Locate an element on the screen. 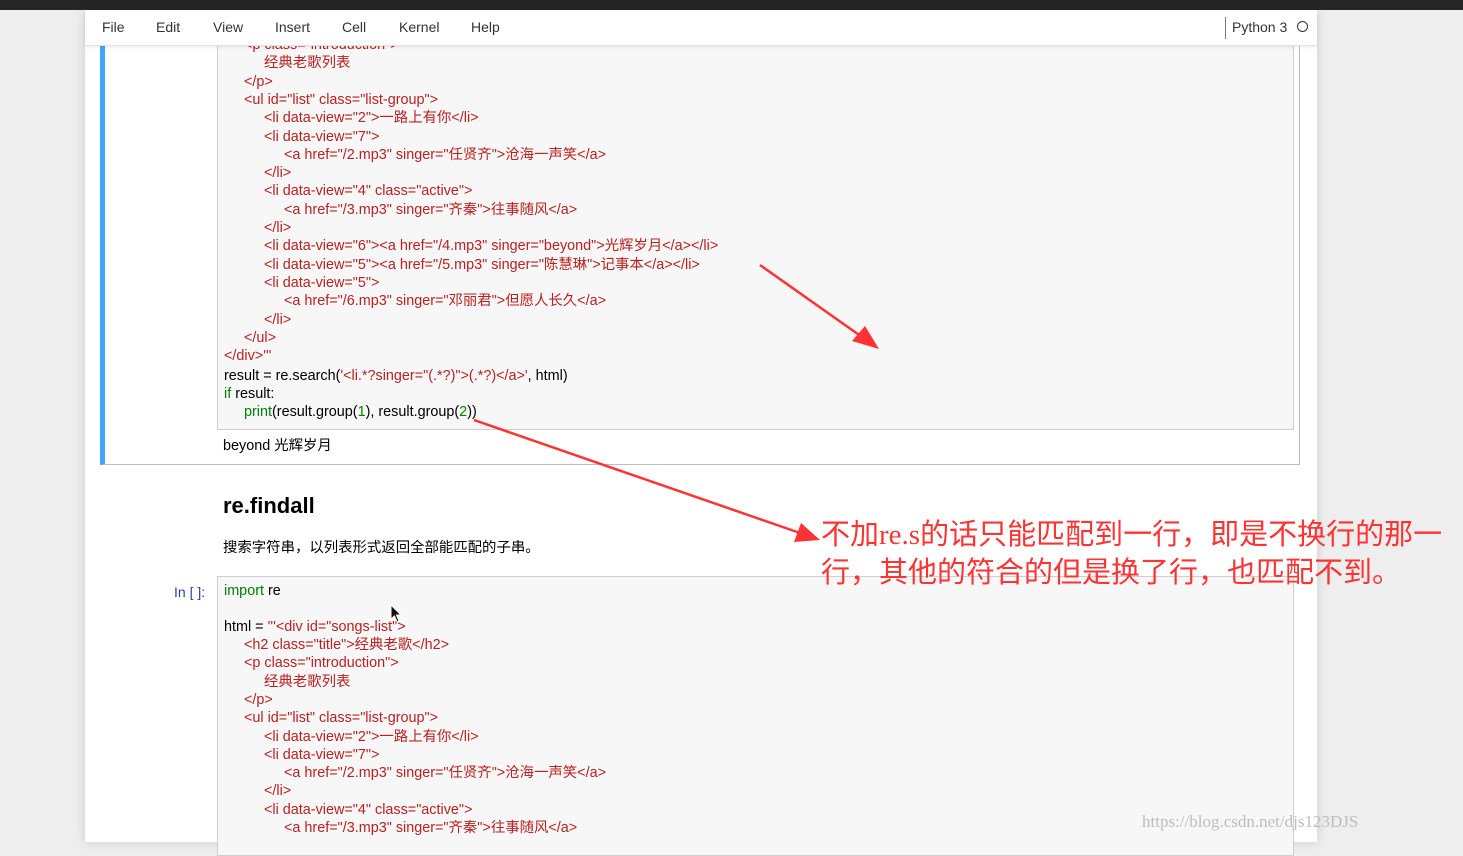  arrowhead-2-icon is located at coordinates (807, 532).